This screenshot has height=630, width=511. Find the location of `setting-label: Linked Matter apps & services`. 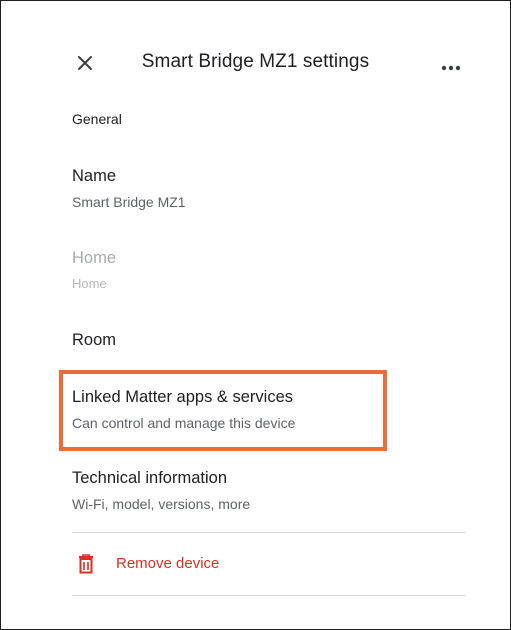

setting-label: Linked Matter apps & services is located at coordinates (183, 397).